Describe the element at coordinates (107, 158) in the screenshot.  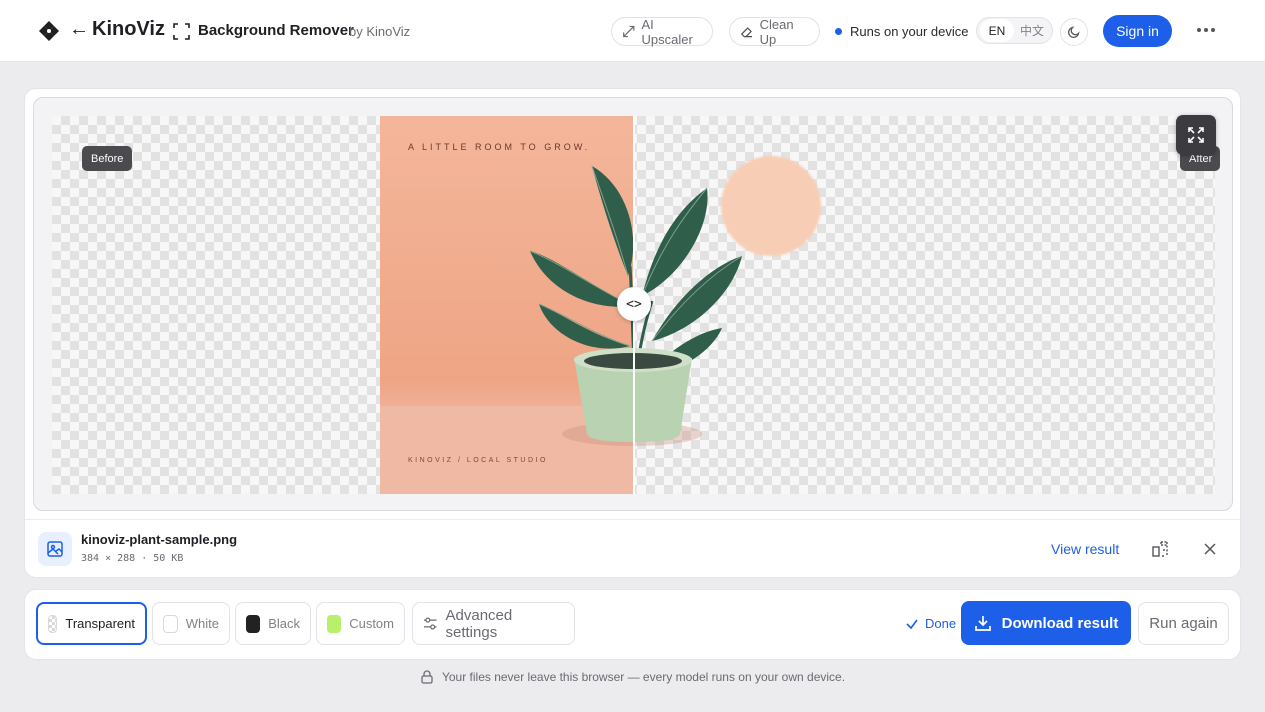
I see `before-label: Before` at that location.